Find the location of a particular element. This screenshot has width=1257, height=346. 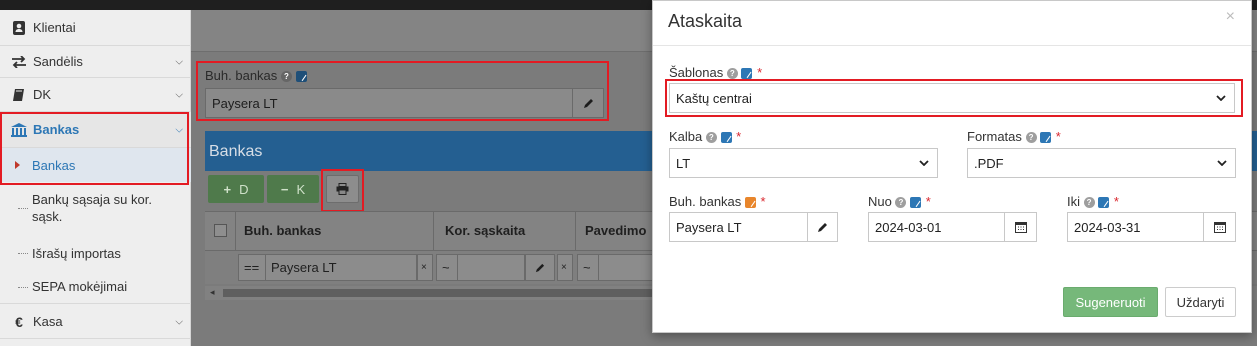

column-header: Buh. bankas is located at coordinates (282, 230).